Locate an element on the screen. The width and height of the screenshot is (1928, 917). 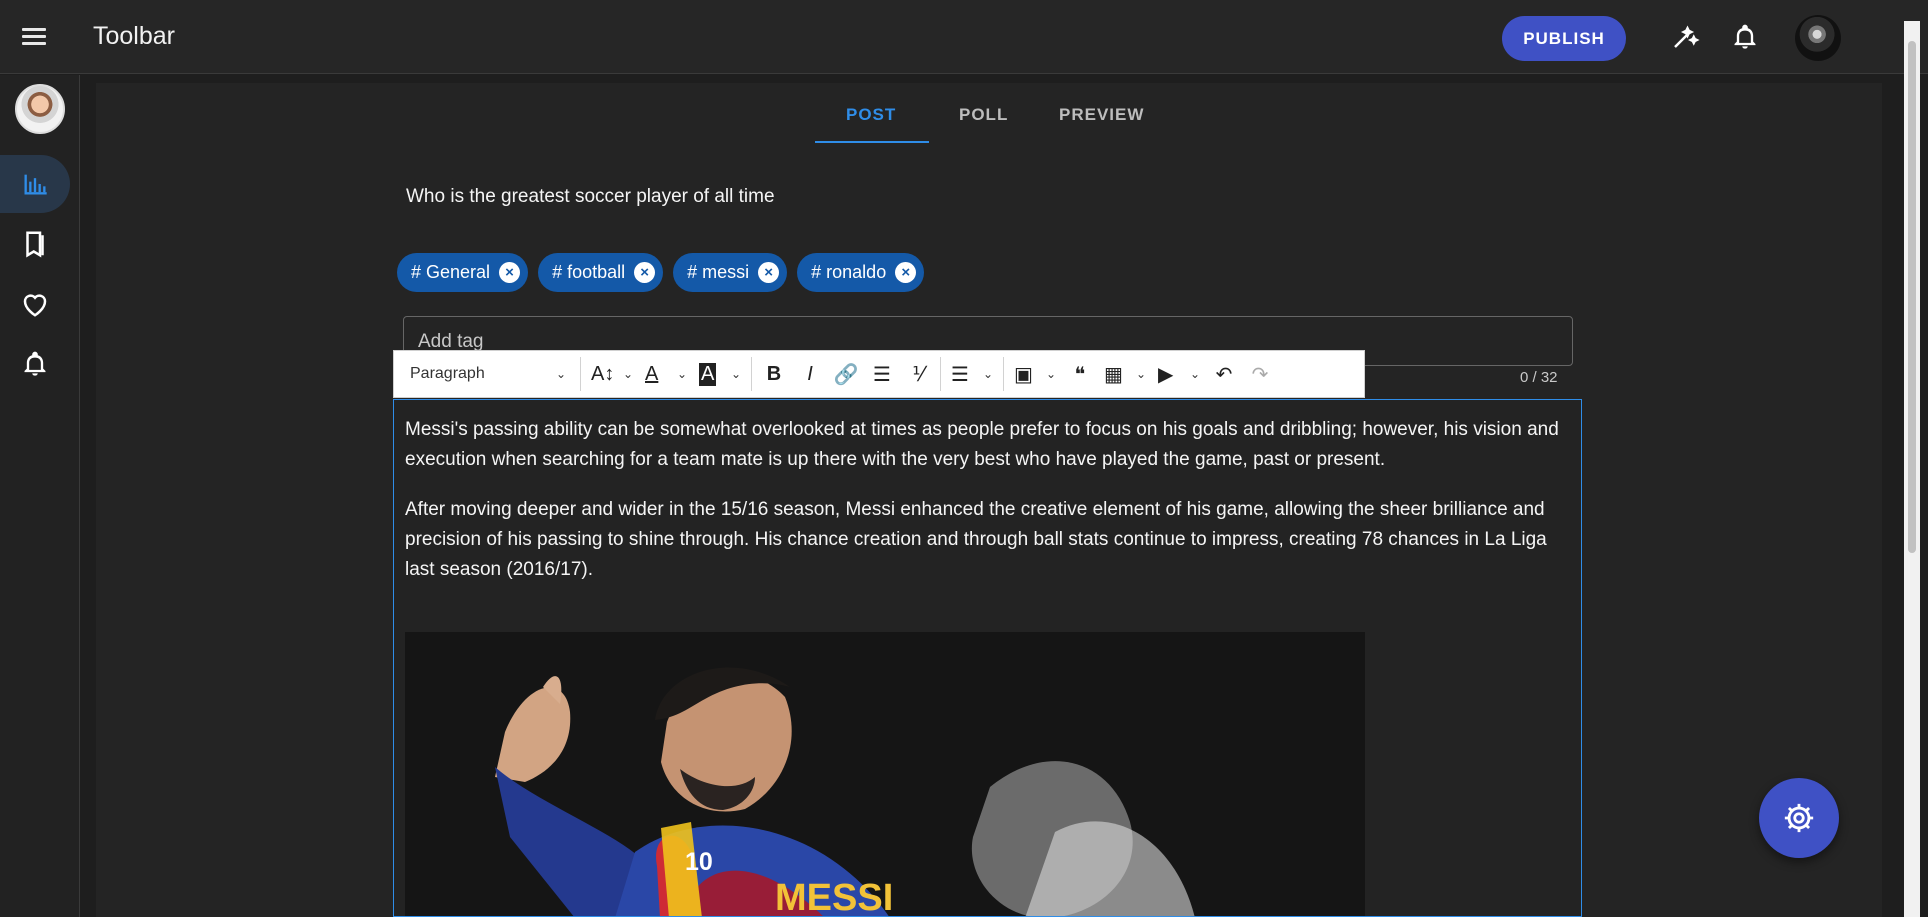
tab-preview: PREVIEW is located at coordinates (1101, 115).